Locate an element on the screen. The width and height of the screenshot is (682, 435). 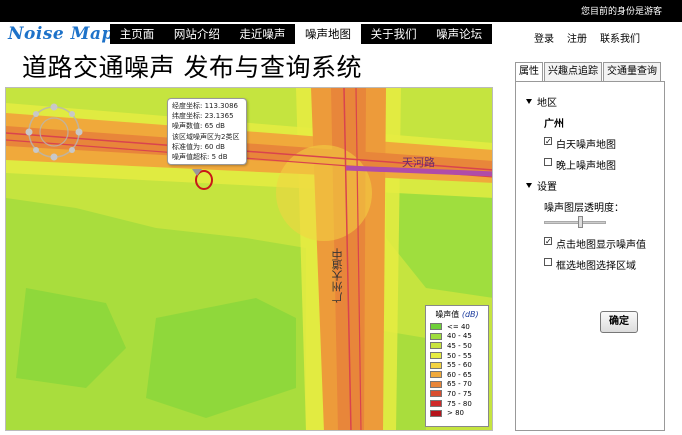
legend-item: 60 - 65 is located at coordinates (457, 375).